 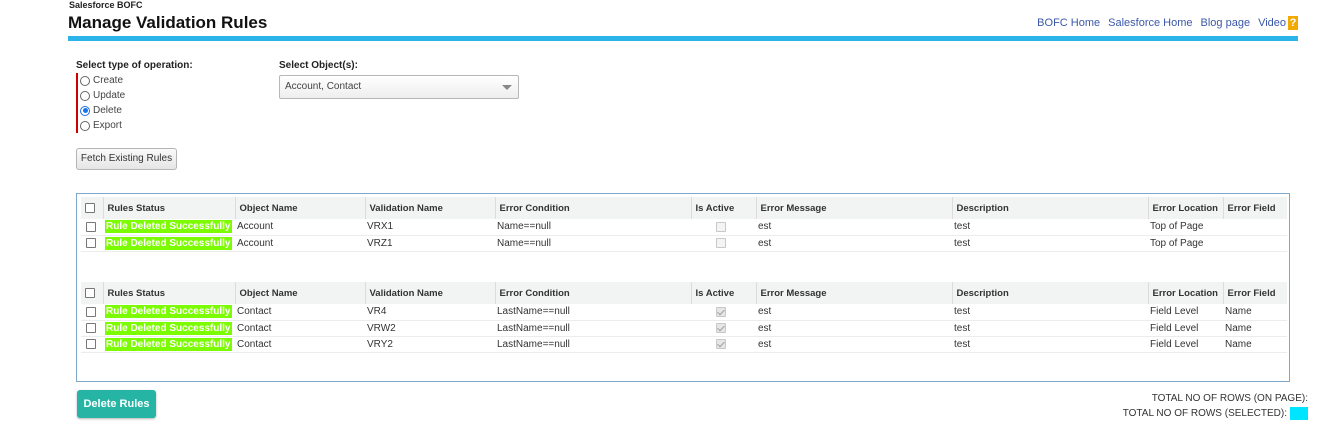 What do you see at coordinates (399, 87) in the screenshot?
I see `objects-select: Account, Contact` at bounding box center [399, 87].